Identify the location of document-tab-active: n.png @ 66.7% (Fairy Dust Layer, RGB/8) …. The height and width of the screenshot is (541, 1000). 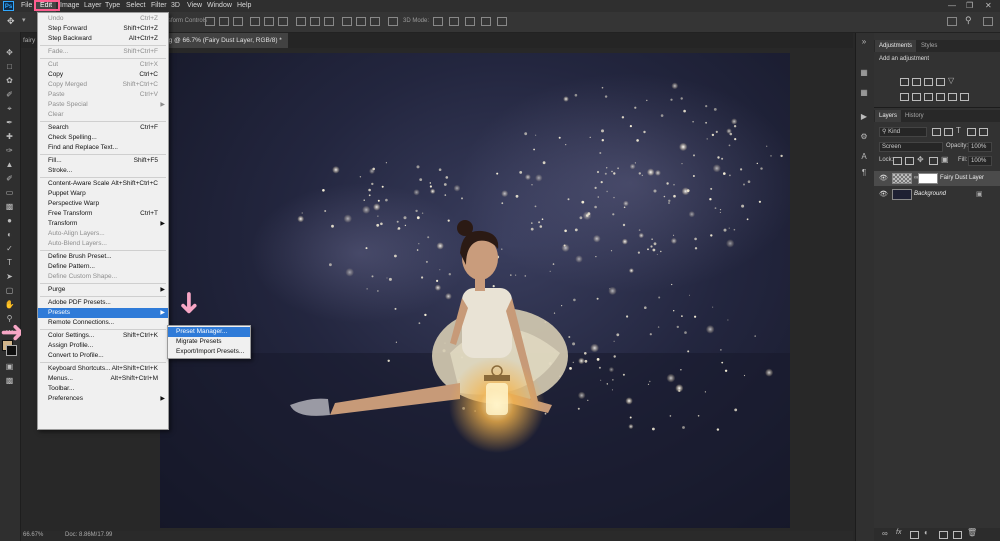
(219, 40).